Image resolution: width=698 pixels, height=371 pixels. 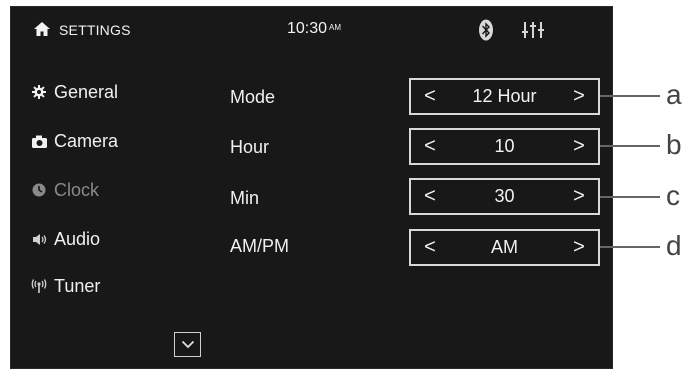 What do you see at coordinates (39, 286) in the screenshot?
I see `antenna-icon` at bounding box center [39, 286].